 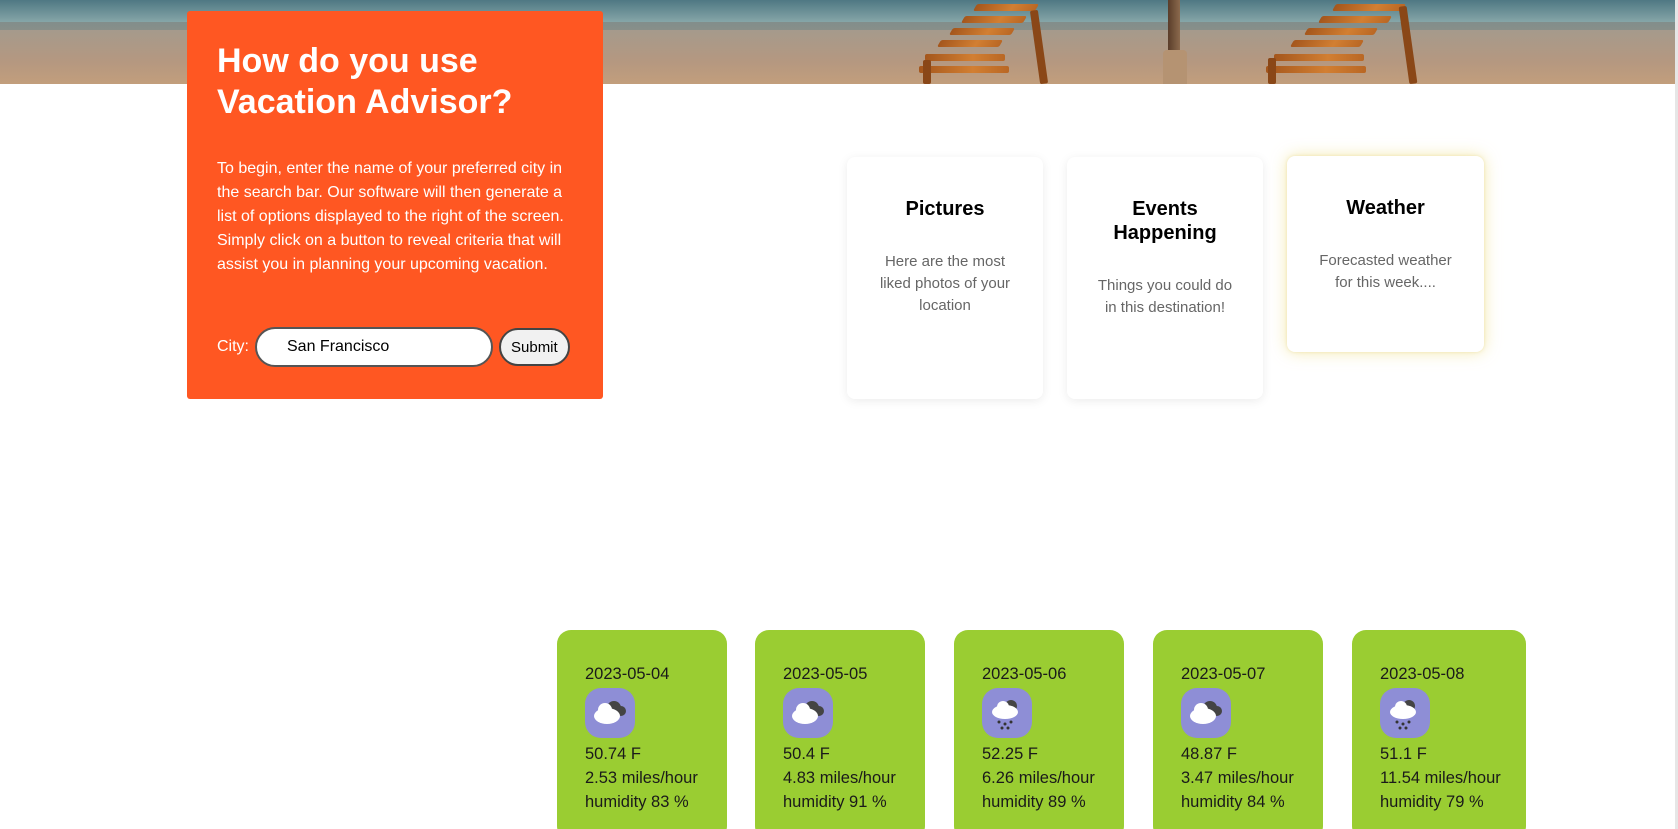 What do you see at coordinates (1223, 674) in the screenshot?
I see `forecast-date: 2023-05-07` at bounding box center [1223, 674].